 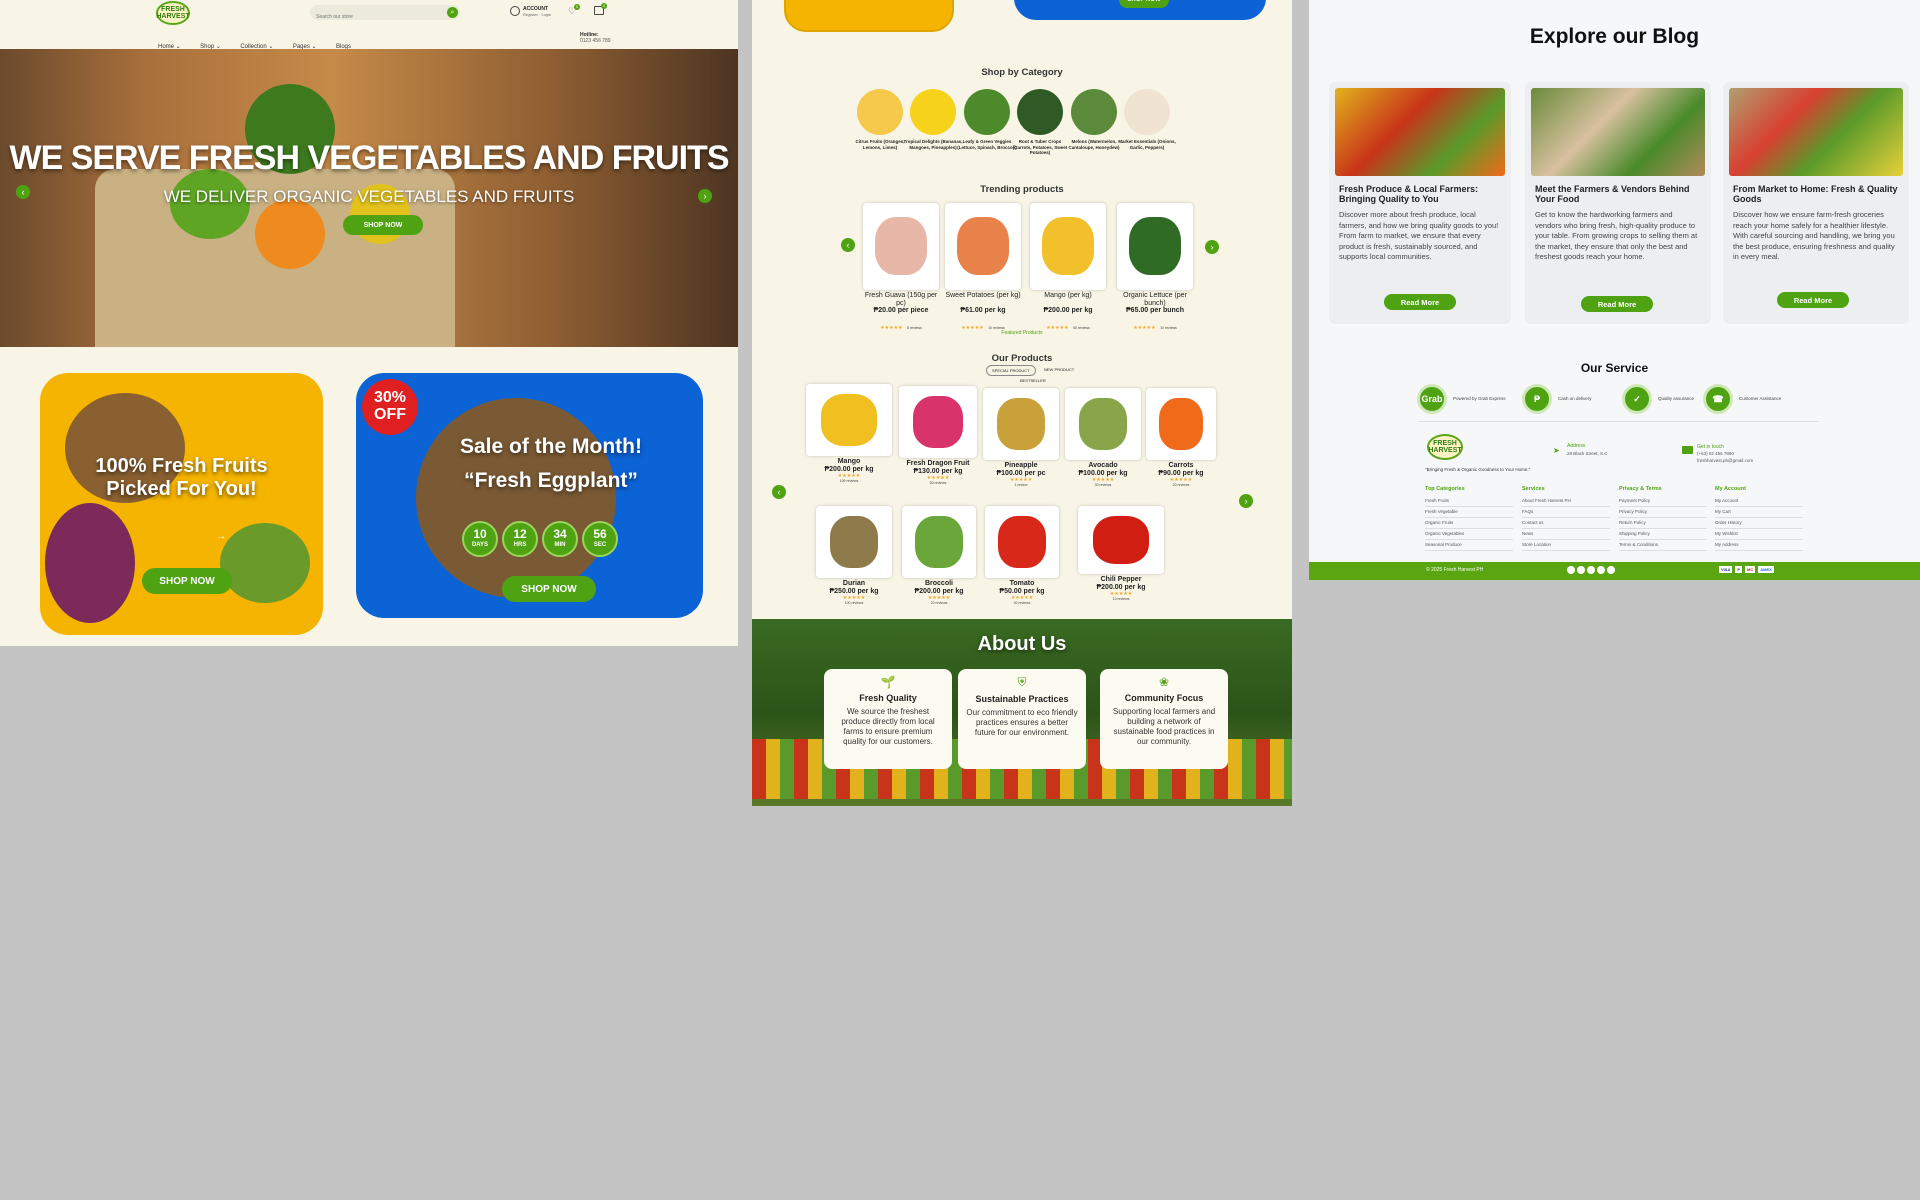 What do you see at coordinates (1663, 501) in the screenshot?
I see `footer-link: Payment Policy` at bounding box center [1663, 501].